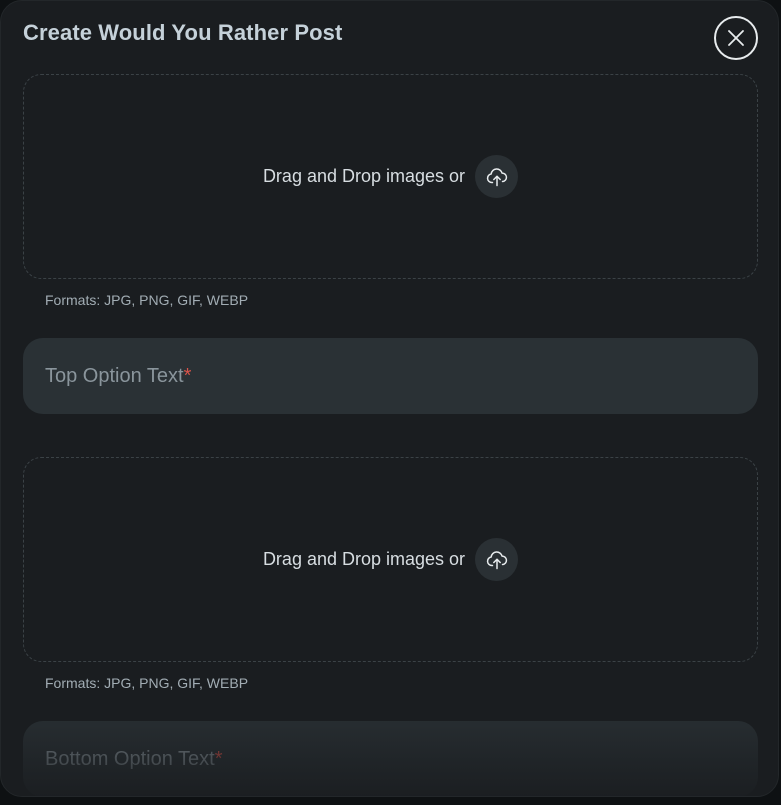  I want to click on close-button, so click(736, 38).